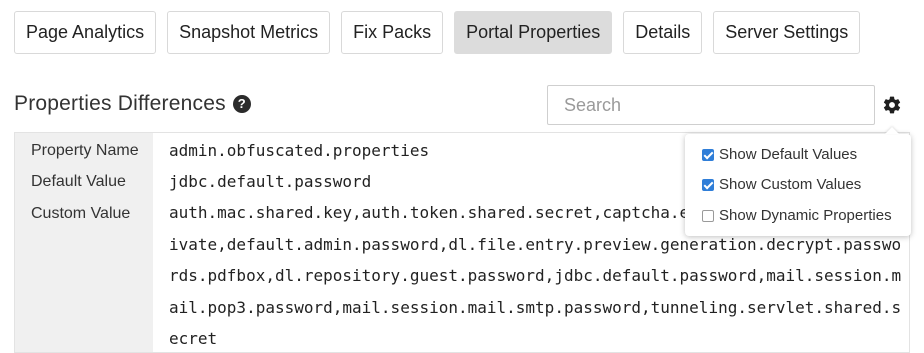 This screenshot has height=353, width=924. I want to click on property-name-value: admin.obfuscated.properties, so click(299, 150).